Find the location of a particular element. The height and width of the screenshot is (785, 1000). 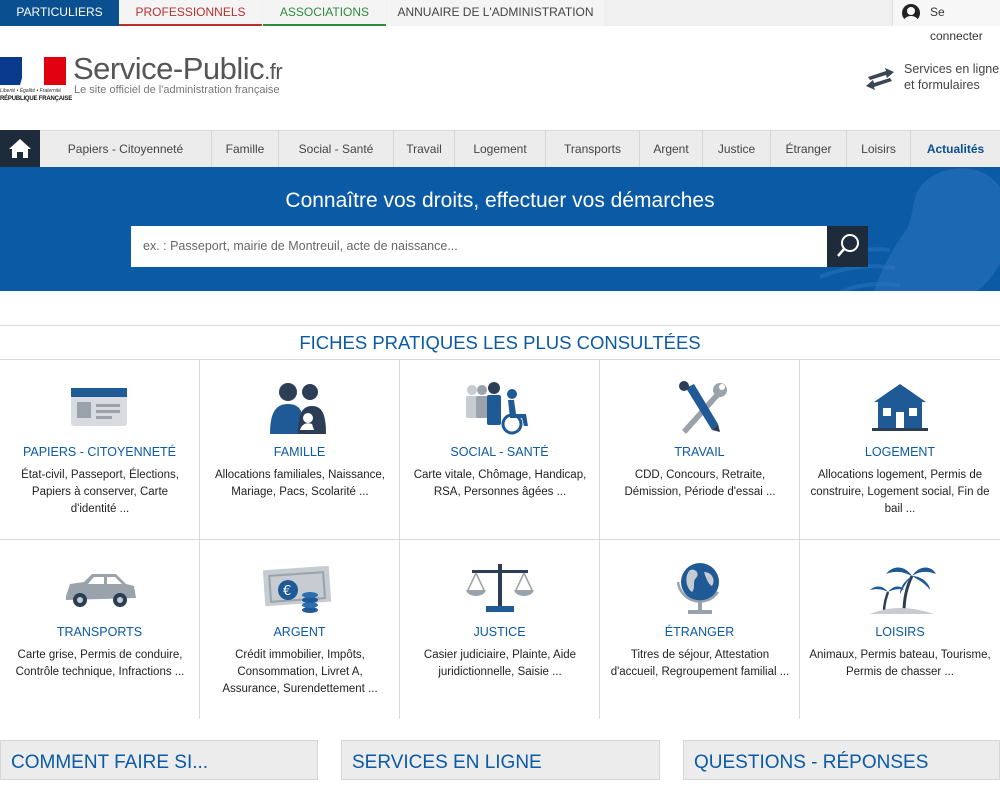

panel-questions-reponses: Questions - Réponses is located at coordinates (841, 760).